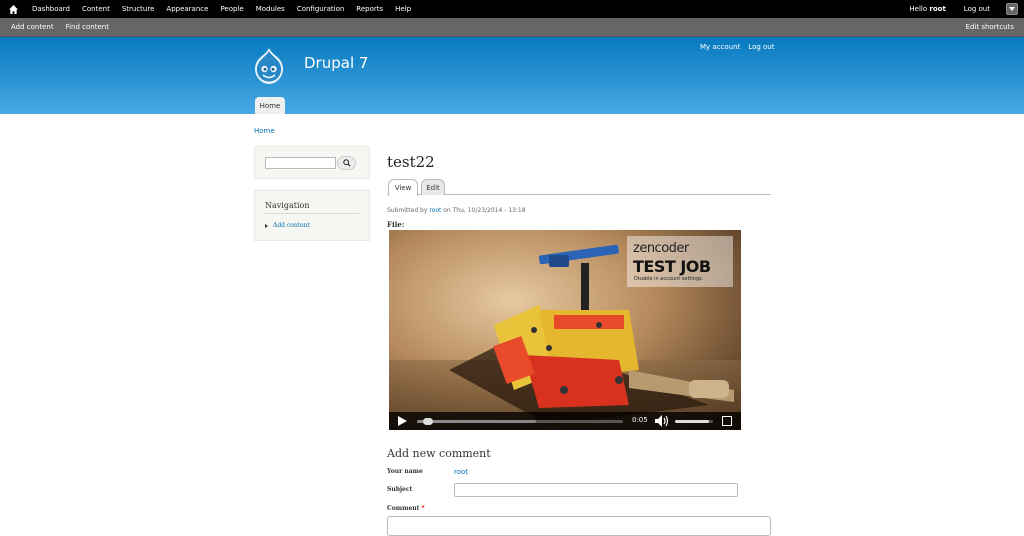 This screenshot has width=1024, height=536. Describe the element at coordinates (300, 163) in the screenshot. I see `search-input` at that location.